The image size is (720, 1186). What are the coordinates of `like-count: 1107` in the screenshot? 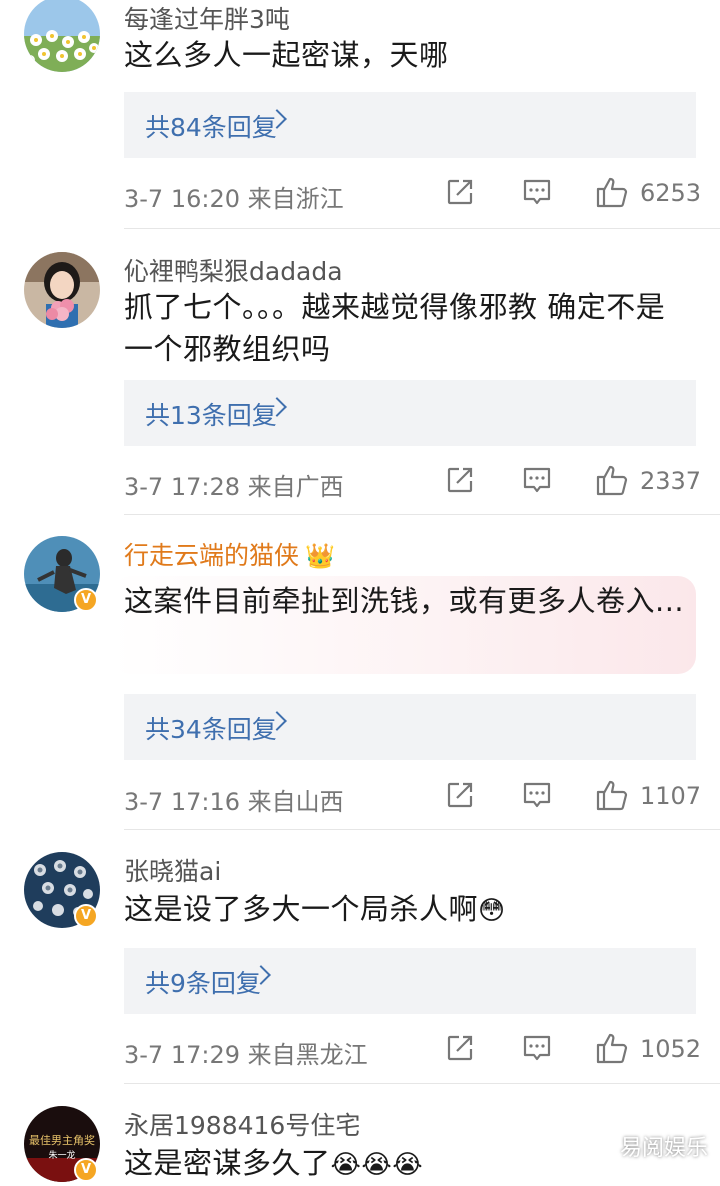 It's located at (671, 796).